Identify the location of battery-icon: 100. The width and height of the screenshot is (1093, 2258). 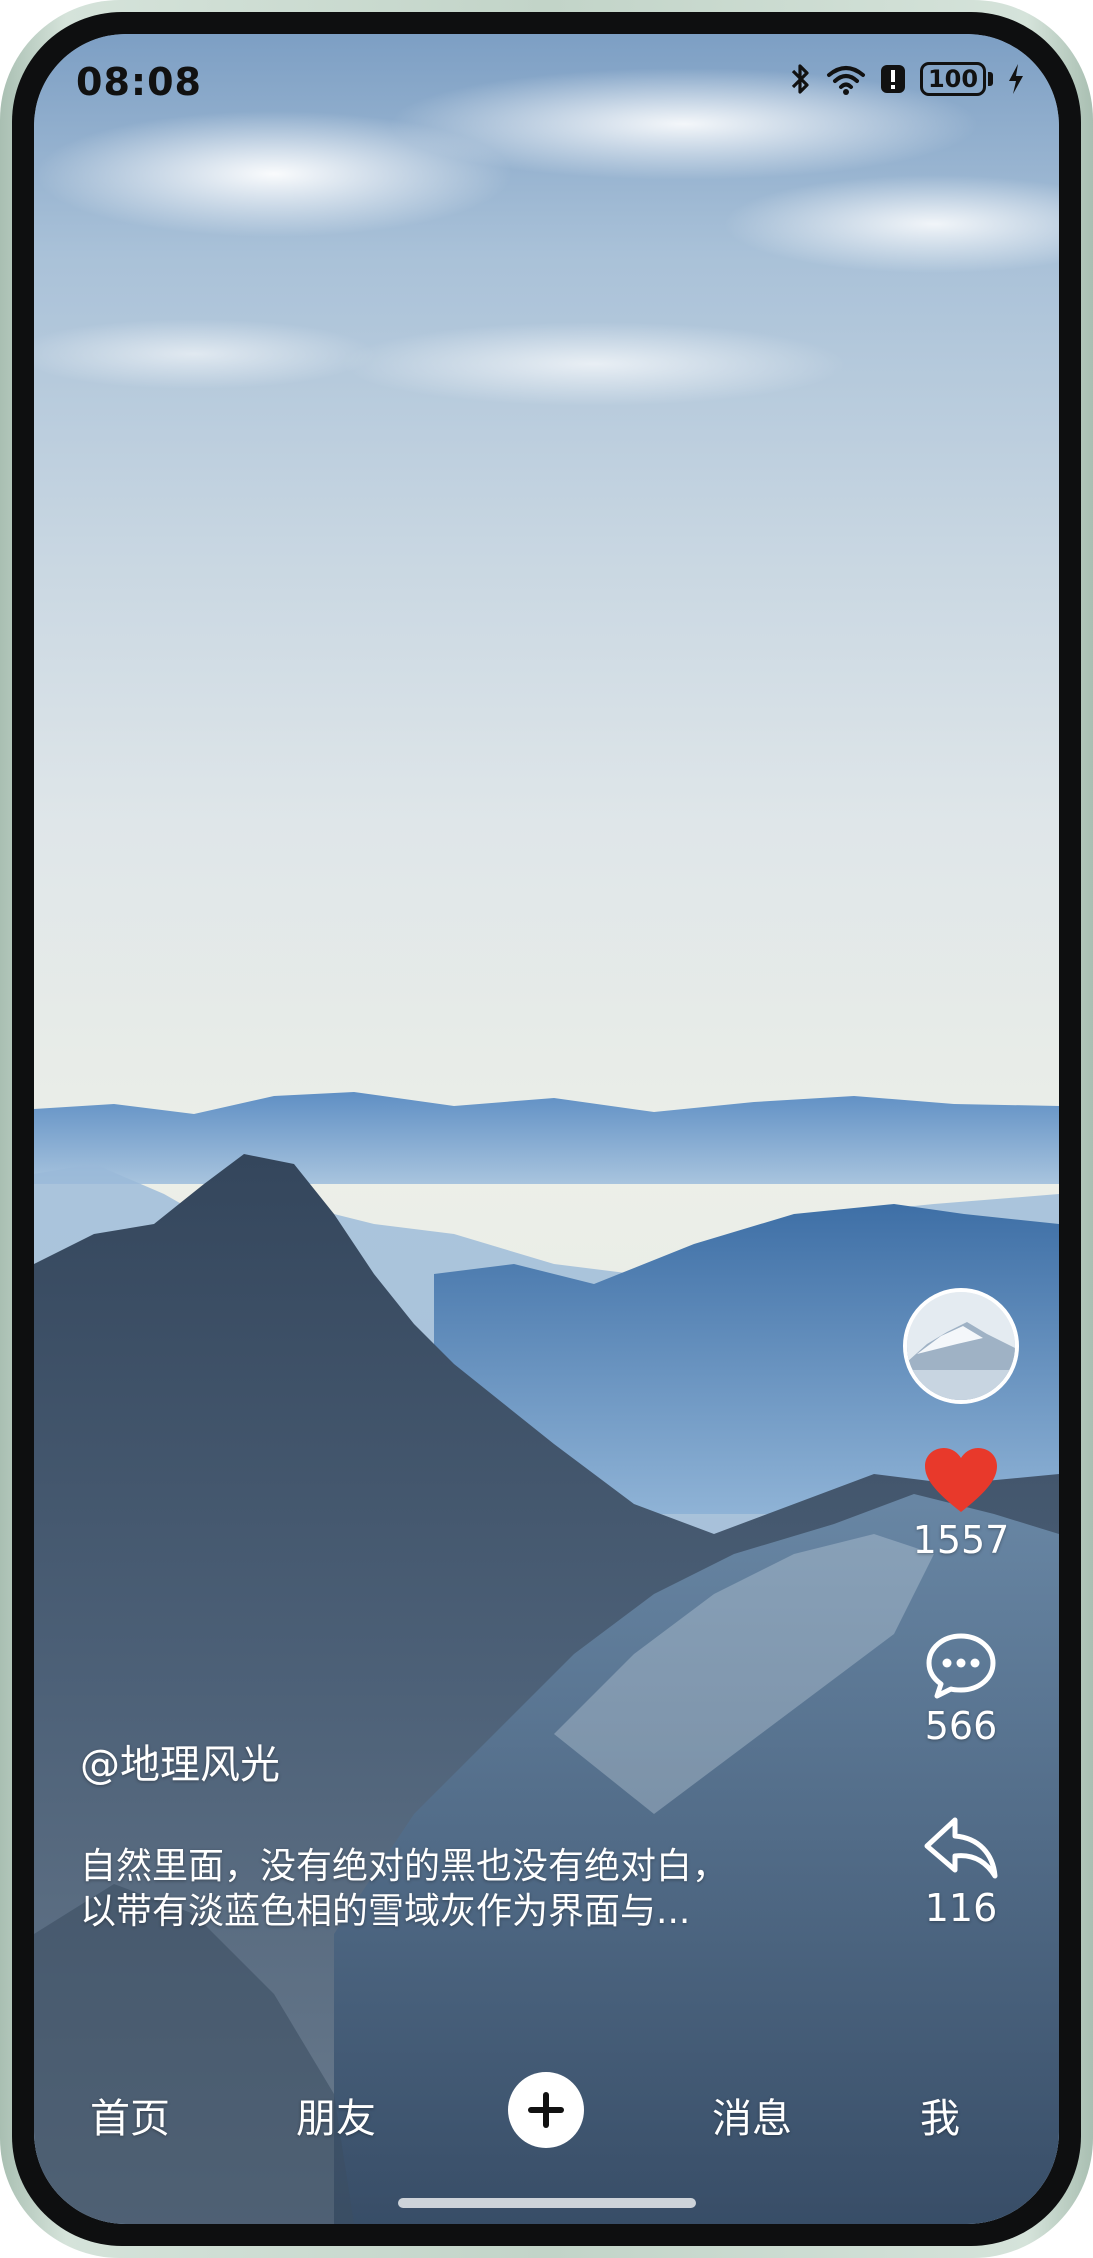
(956, 79).